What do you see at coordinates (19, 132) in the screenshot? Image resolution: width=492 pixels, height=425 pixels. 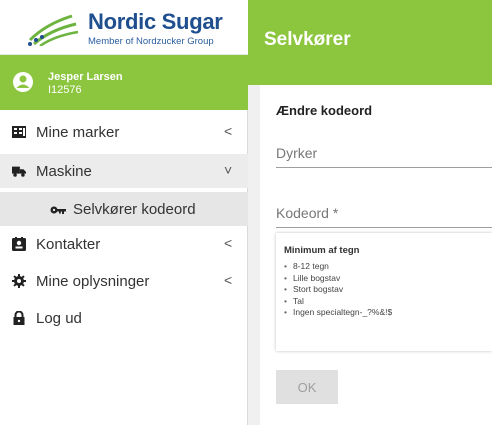 I see `map-grid-icon` at bounding box center [19, 132].